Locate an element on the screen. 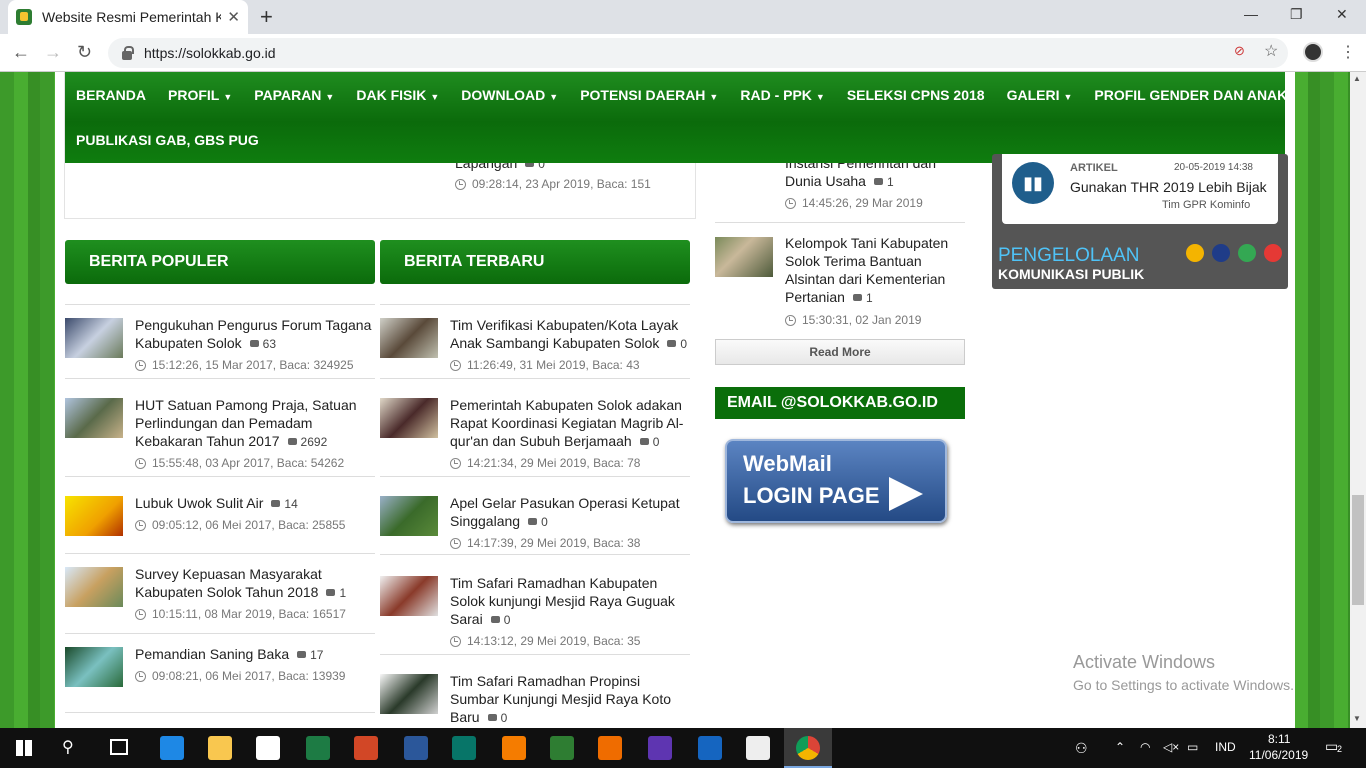 This screenshot has height=768, width=1366. clock-date: 11/06/2019 is located at coordinates (1278, 755).